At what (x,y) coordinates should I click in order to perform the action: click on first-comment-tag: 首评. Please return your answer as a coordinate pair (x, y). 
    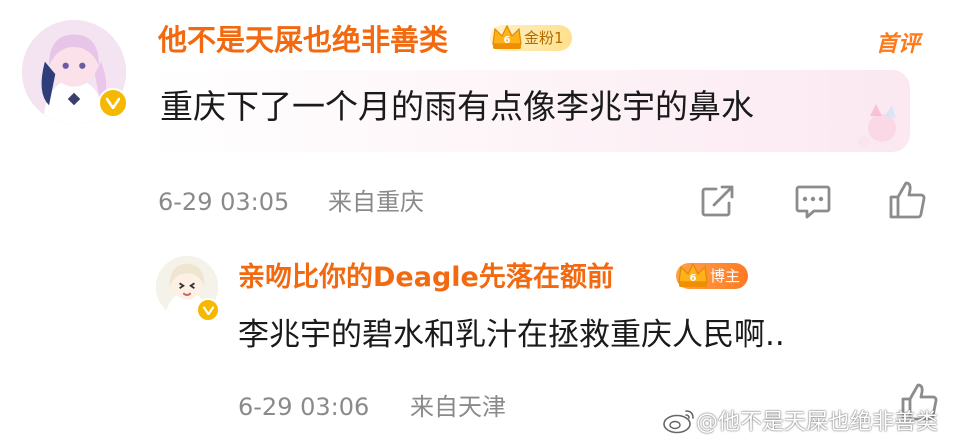
    Looking at the image, I should click on (897, 44).